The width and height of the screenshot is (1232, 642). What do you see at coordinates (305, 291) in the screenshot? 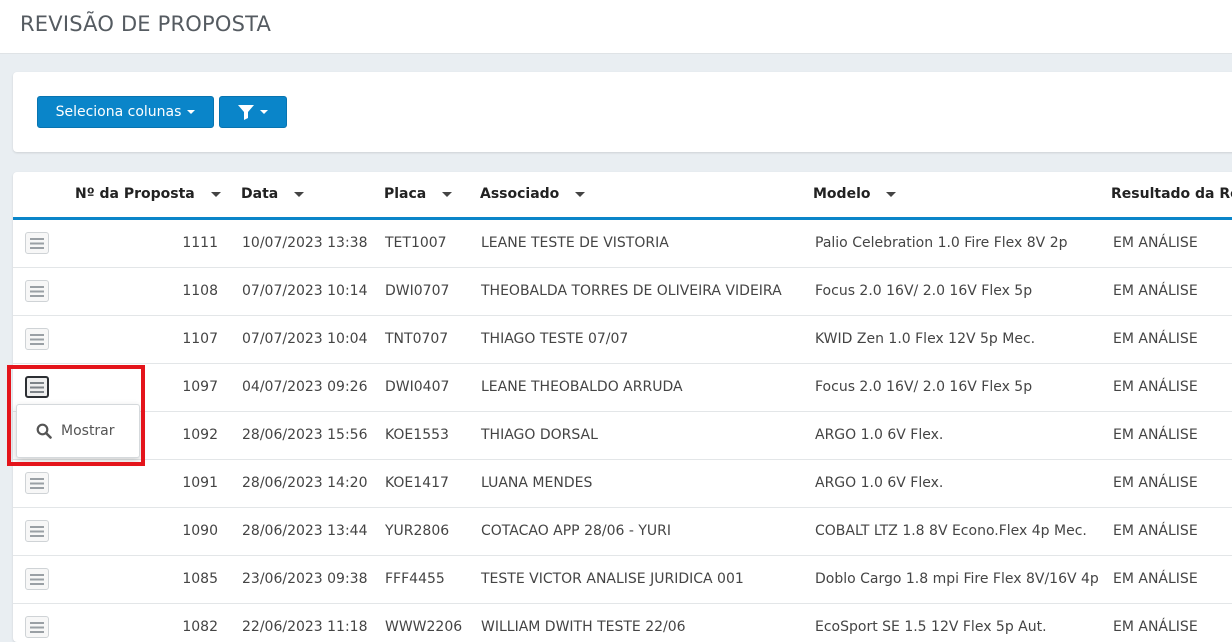
I see `cell-date: 07/07/2023 10:14` at bounding box center [305, 291].